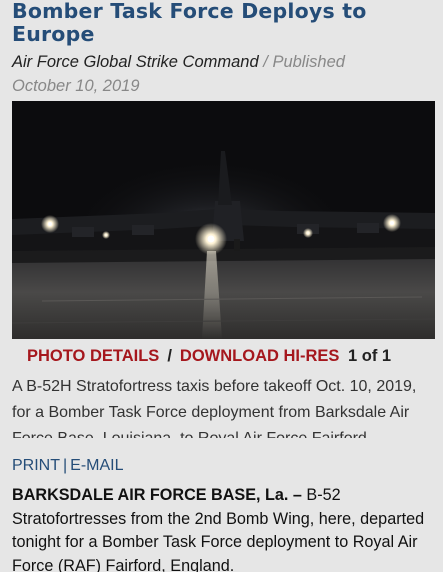 This screenshot has height=572, width=443. I want to click on share-links: PRINT | E-MAIL, so click(68, 466).